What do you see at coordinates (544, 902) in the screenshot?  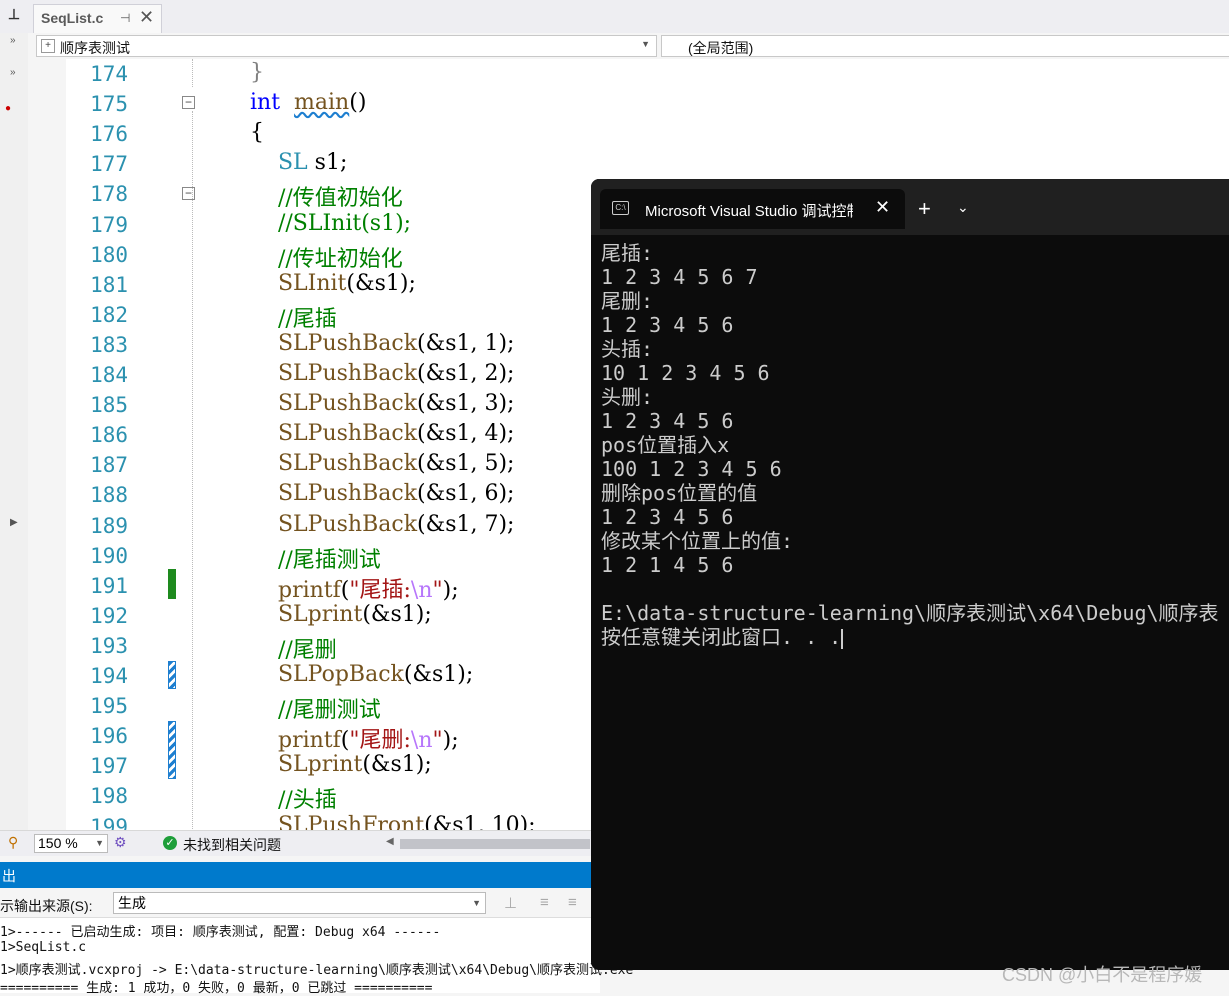 I see `prev-message-icon: ≡` at bounding box center [544, 902].